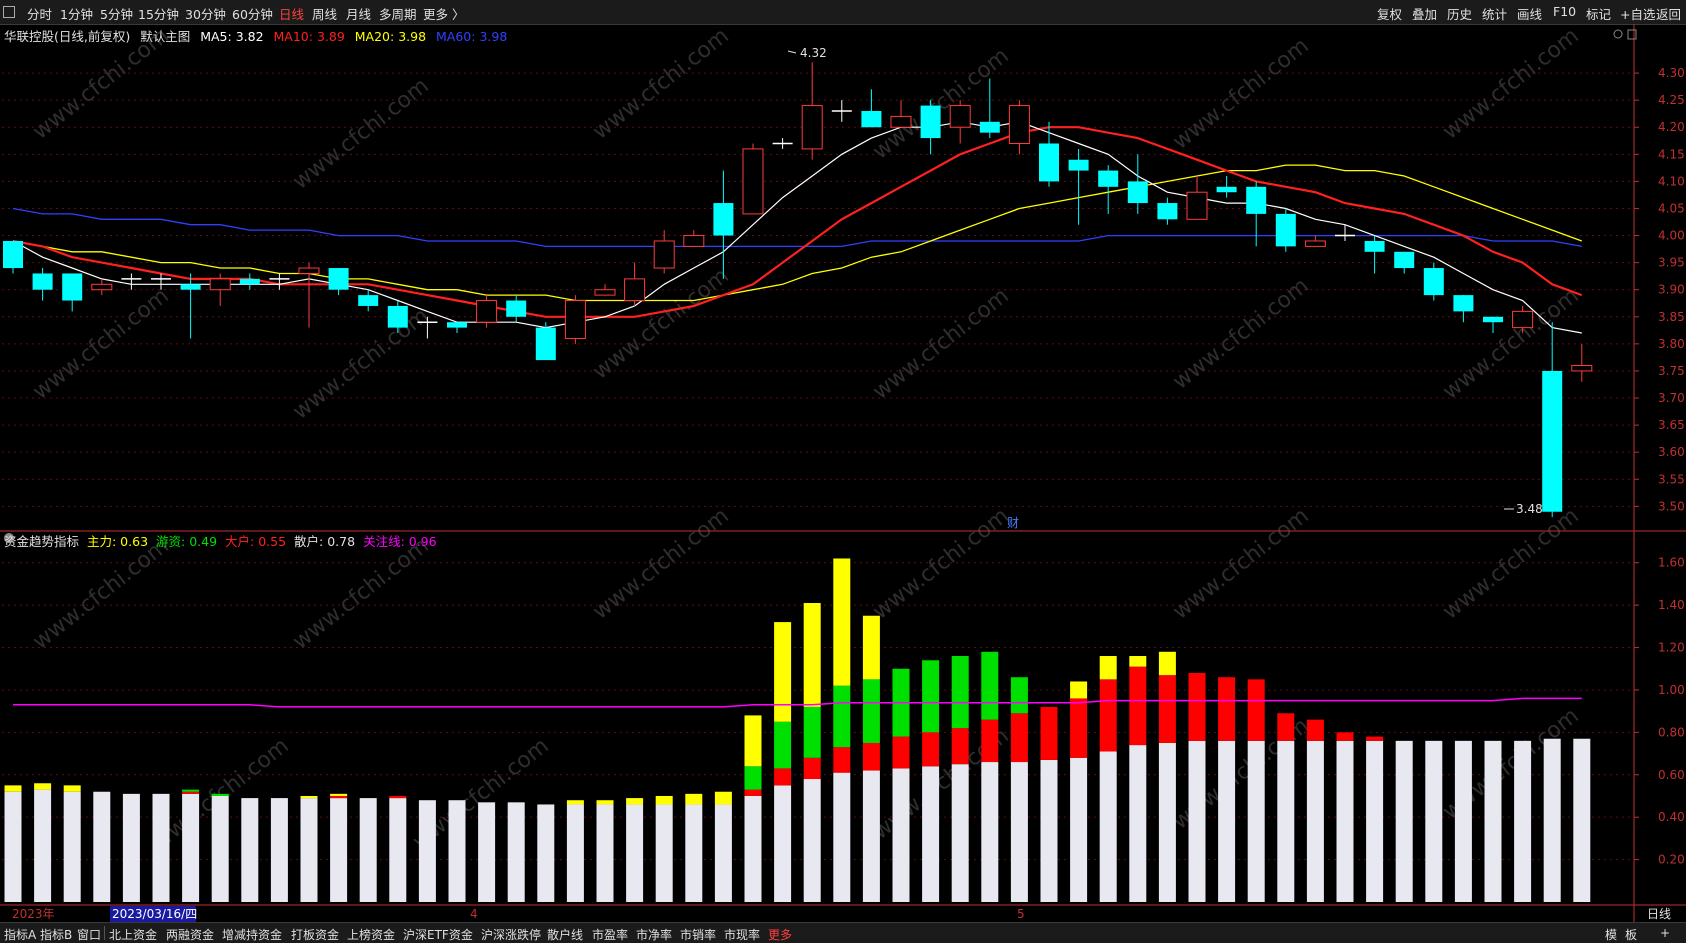  I want to click on tab-limit-stats: 沪深涨跌停, so click(511, 934).